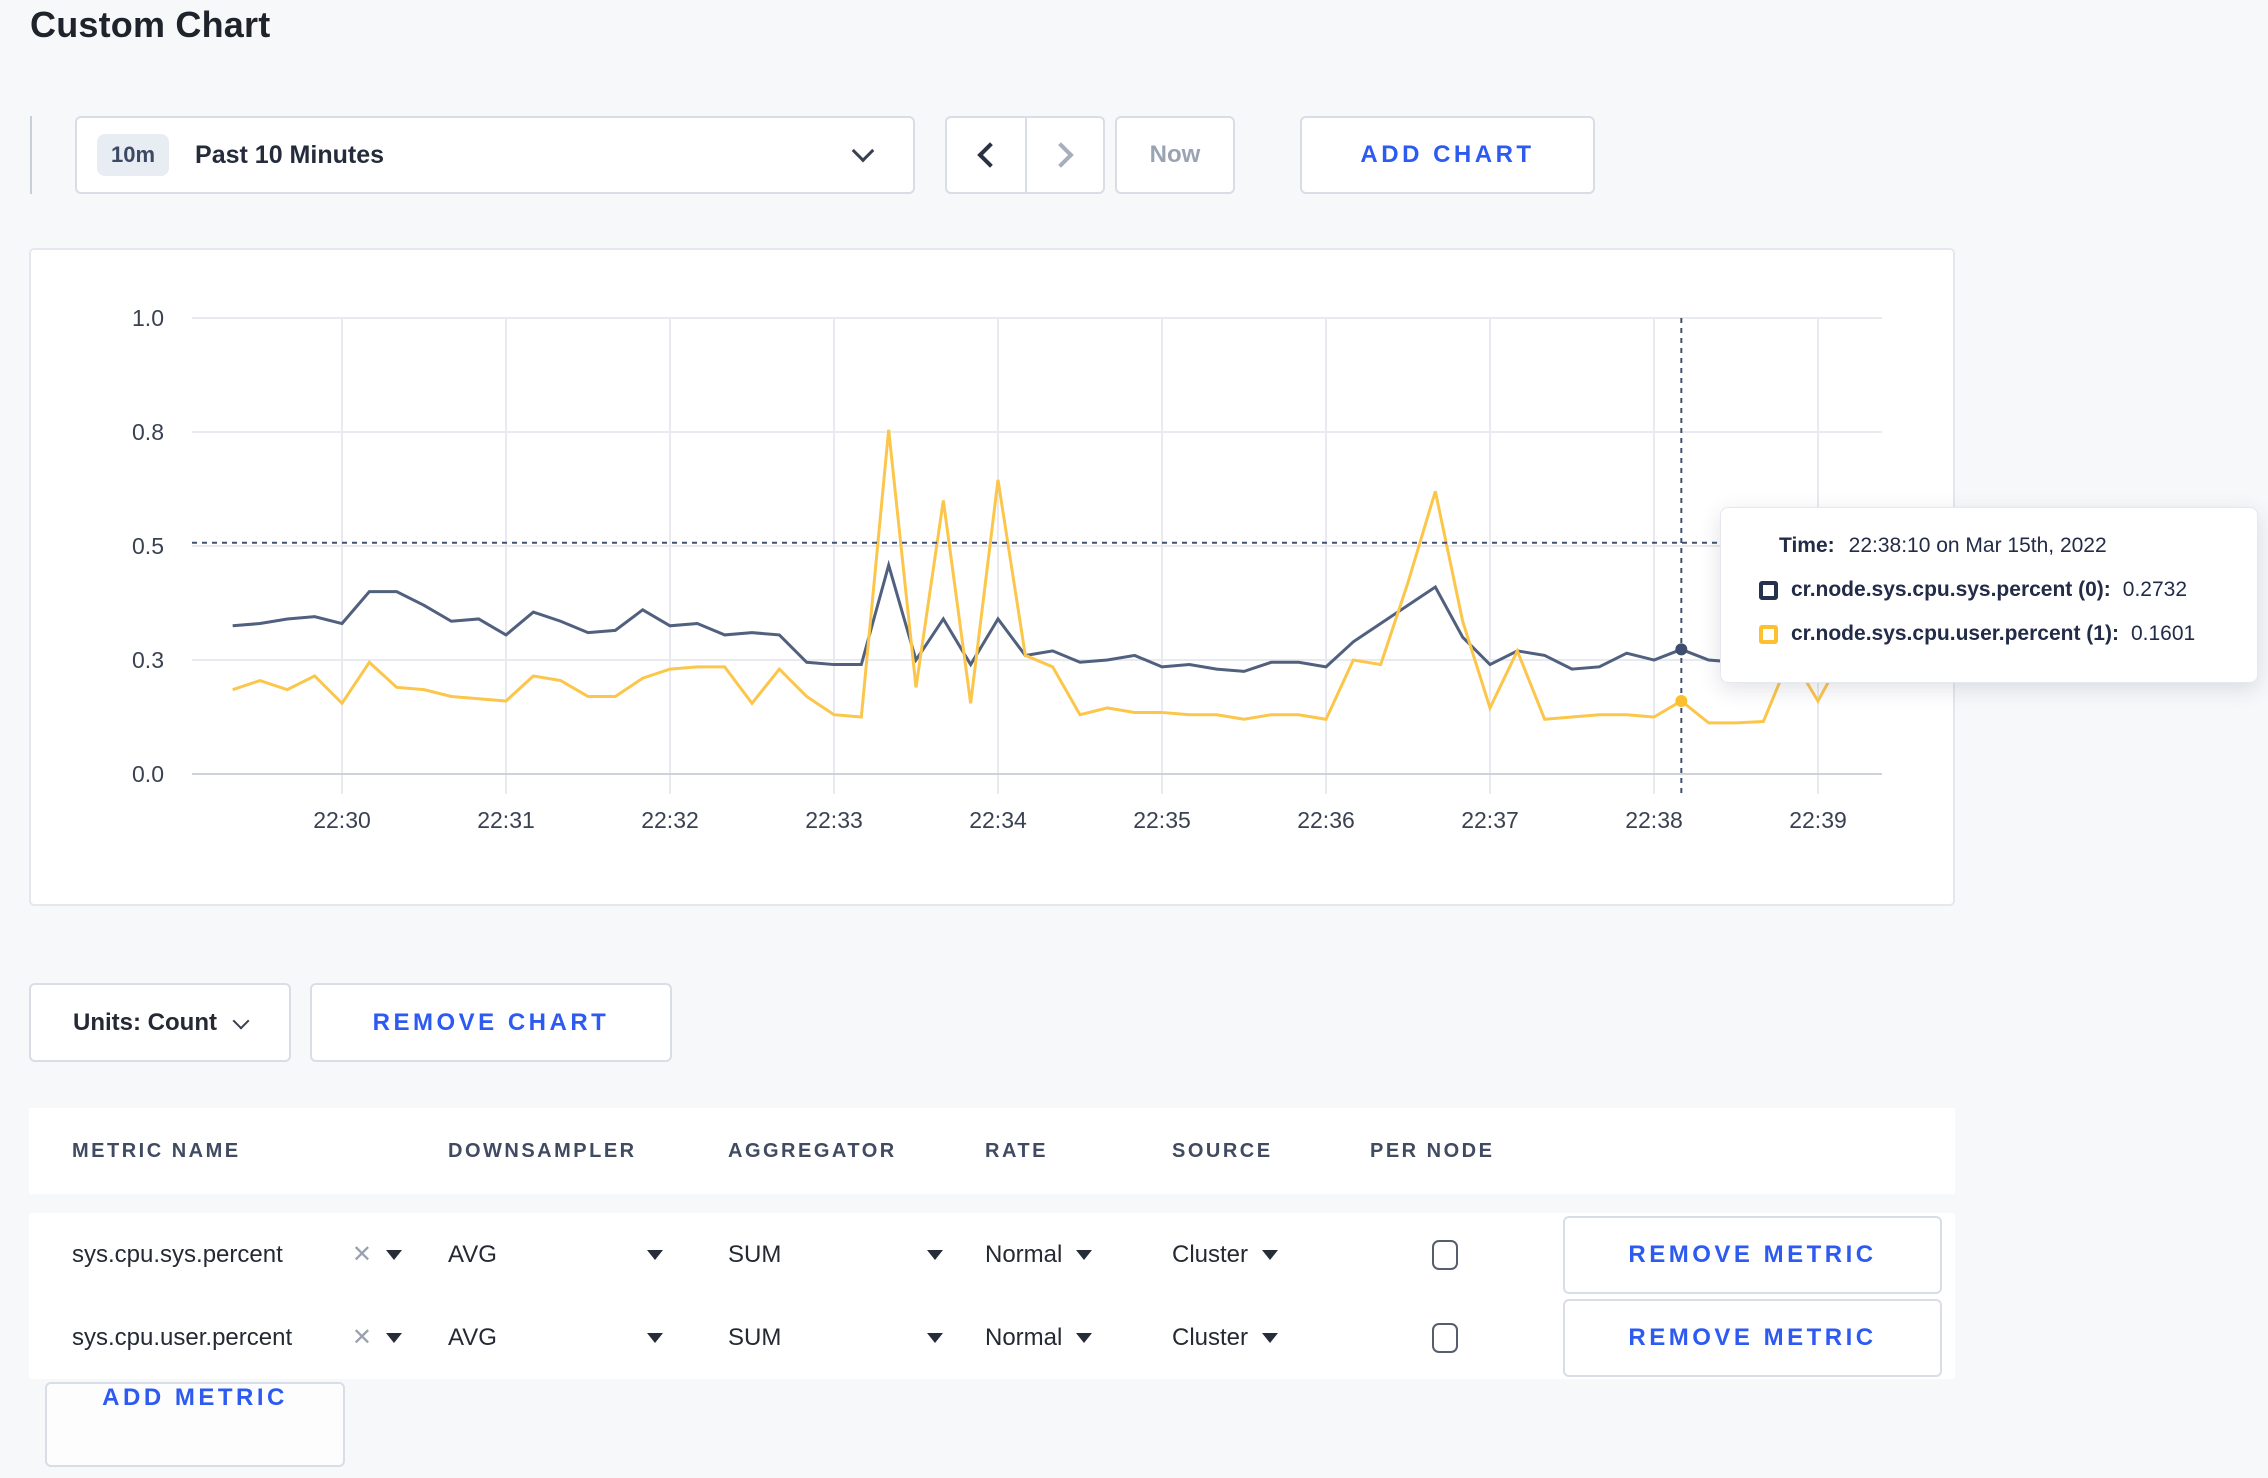 The height and width of the screenshot is (1478, 2268). What do you see at coordinates (177, 1254) in the screenshot?
I see `metric-name-value: sys.cpu.sys.percent` at bounding box center [177, 1254].